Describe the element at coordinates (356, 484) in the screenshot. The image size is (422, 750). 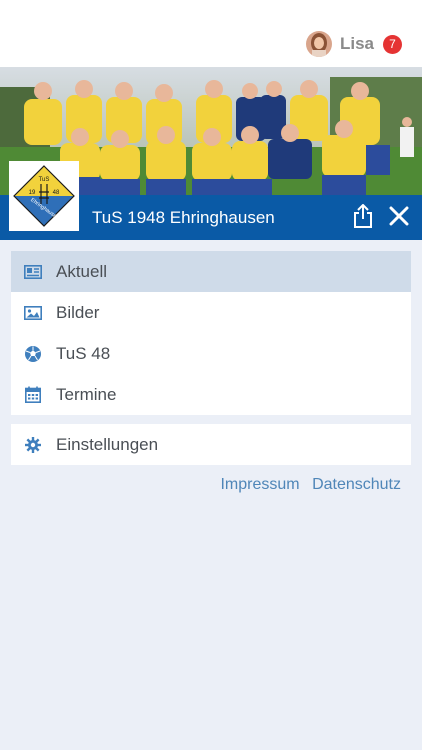
I see `datenschutz-link: Datenschutz` at that location.